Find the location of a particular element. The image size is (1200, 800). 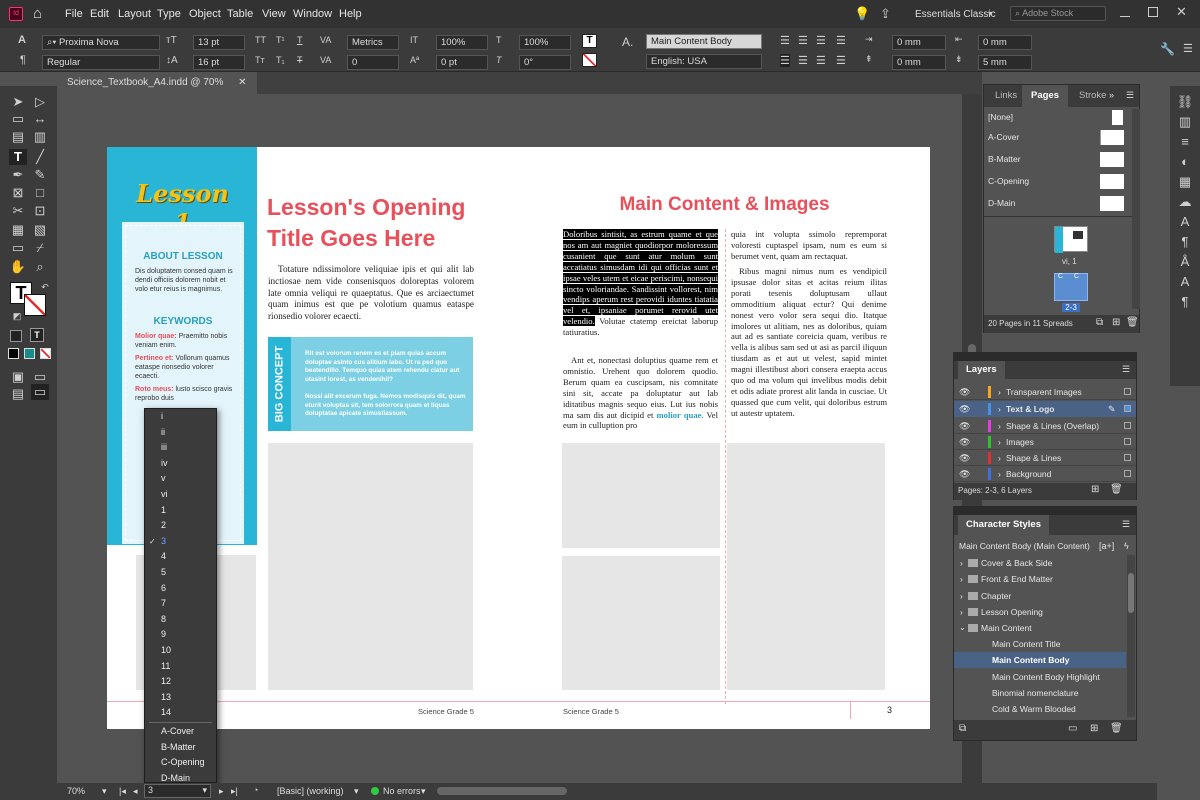

collapse-icon: ⌄ is located at coordinates (962, 628).